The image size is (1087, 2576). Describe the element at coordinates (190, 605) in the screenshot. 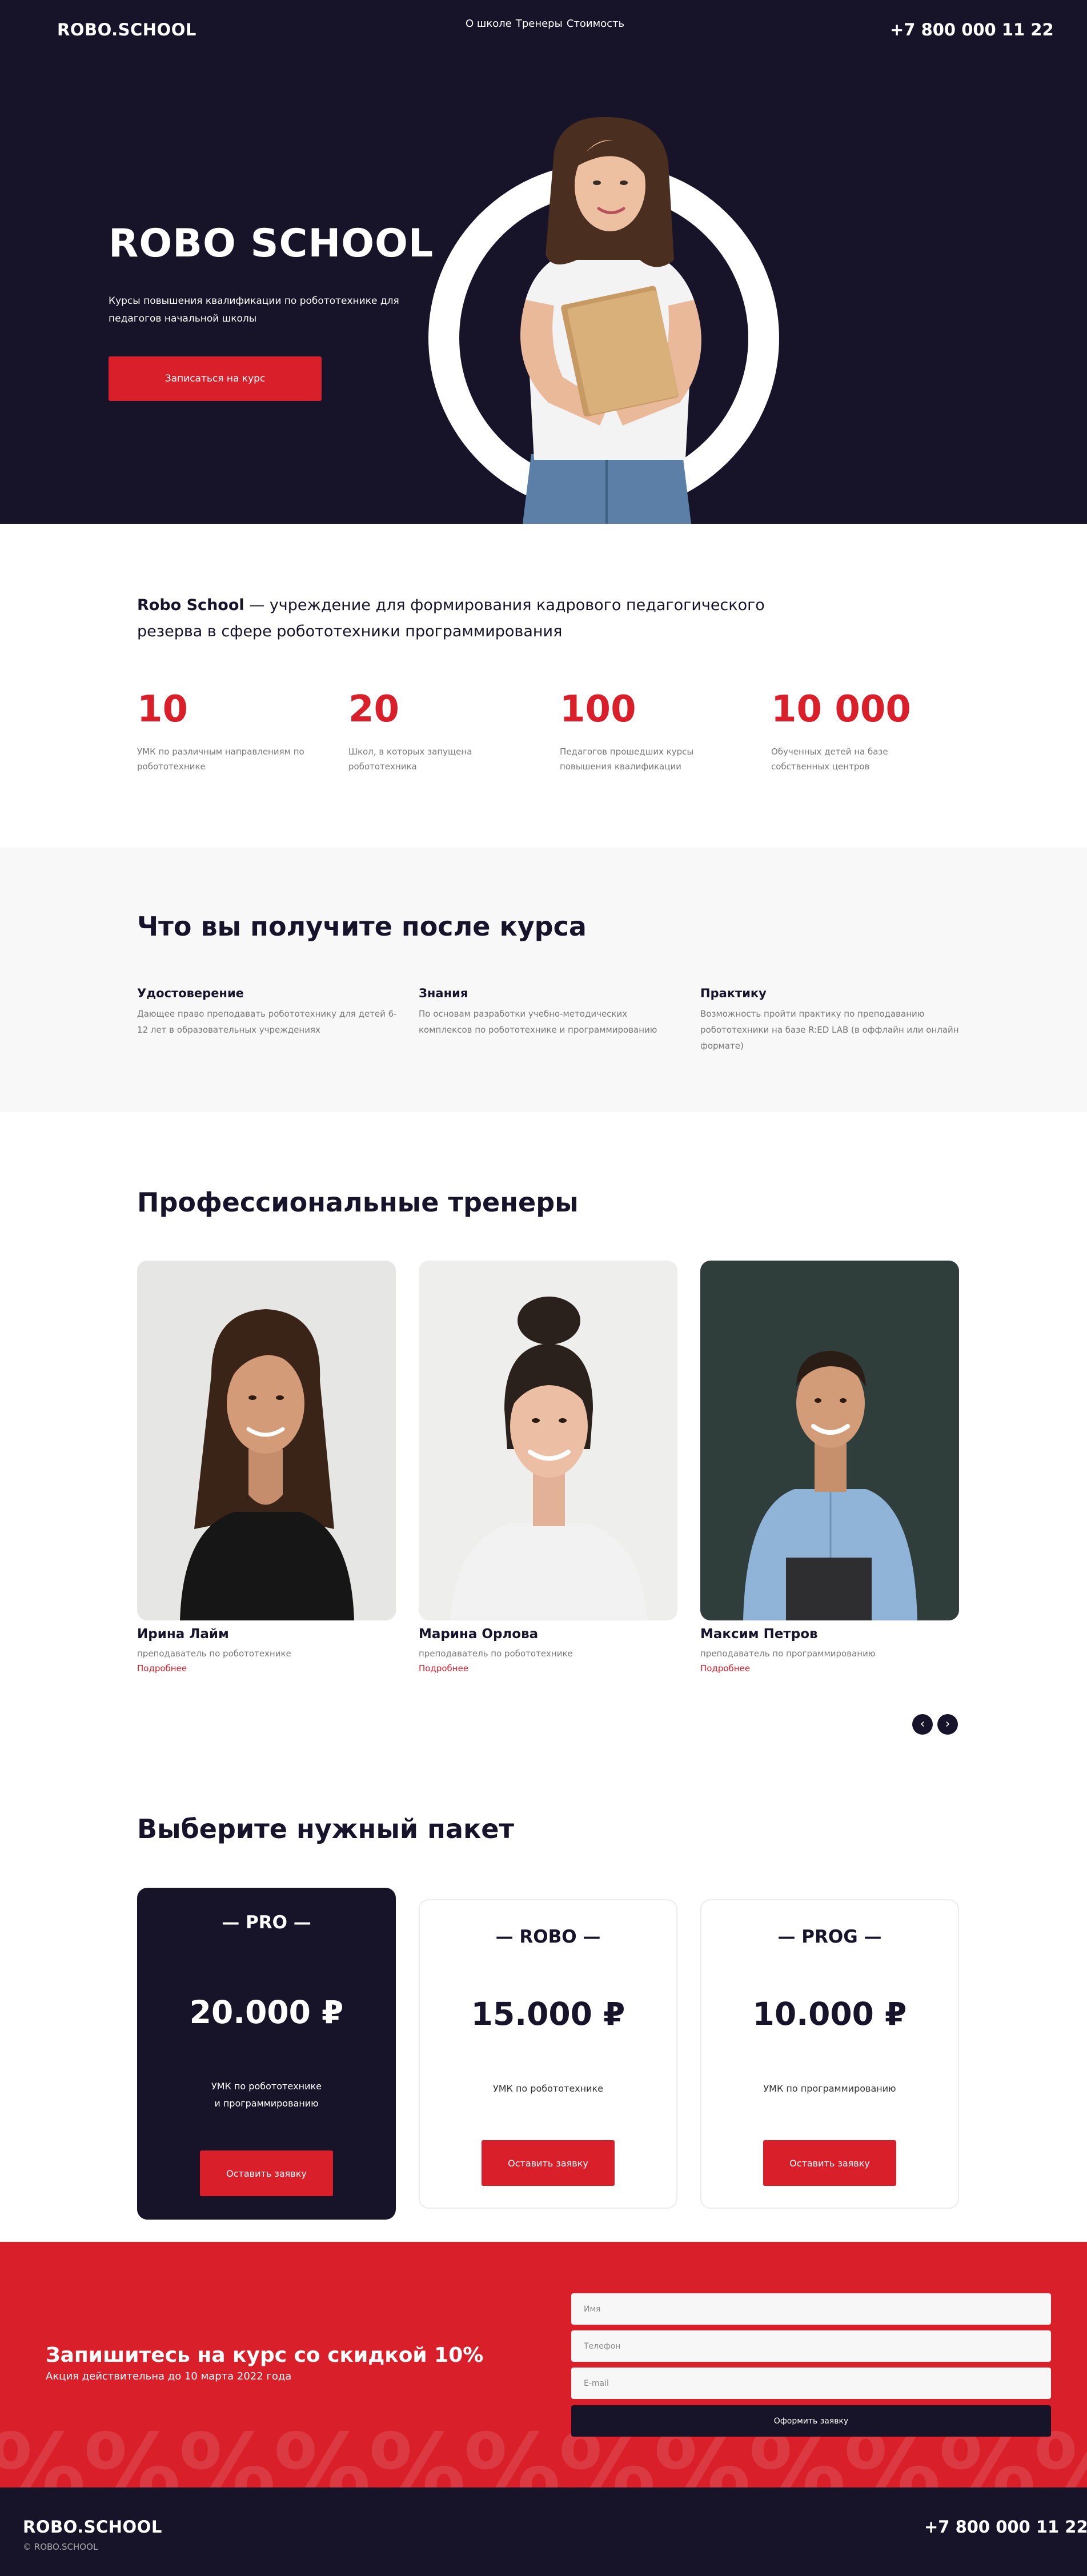

I see `intro-brand: Robo School` at that location.